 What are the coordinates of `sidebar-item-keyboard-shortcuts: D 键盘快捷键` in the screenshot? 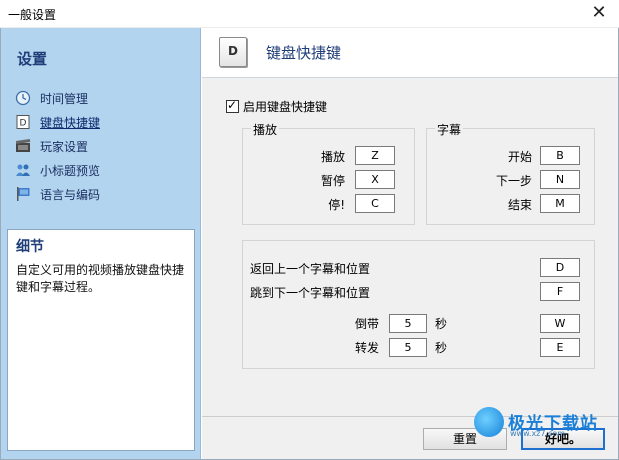 It's located at (57, 122).